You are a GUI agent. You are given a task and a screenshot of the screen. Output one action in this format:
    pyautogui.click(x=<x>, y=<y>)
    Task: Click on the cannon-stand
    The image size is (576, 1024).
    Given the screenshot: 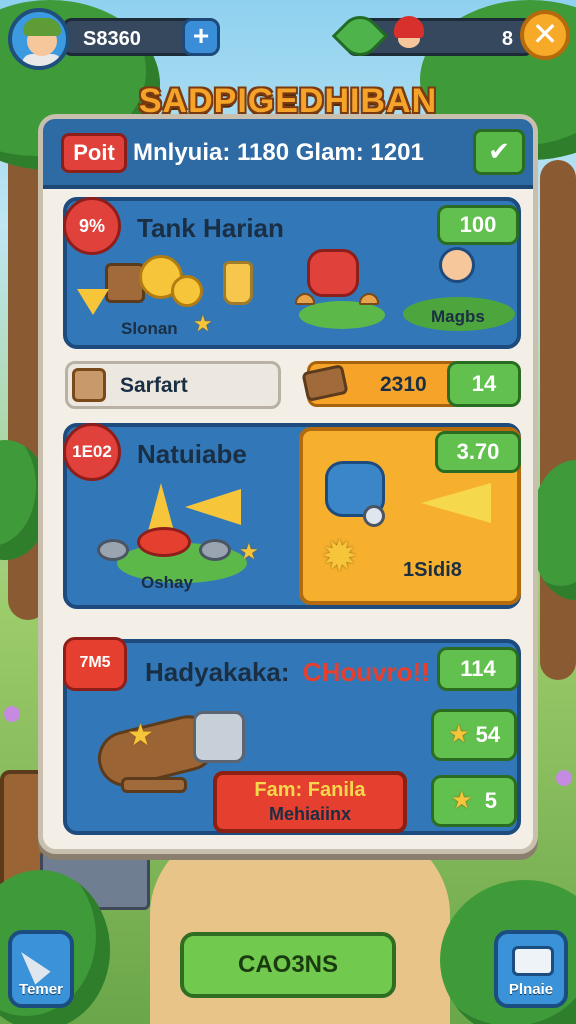 What is the action you would take?
    pyautogui.click(x=154, y=785)
    